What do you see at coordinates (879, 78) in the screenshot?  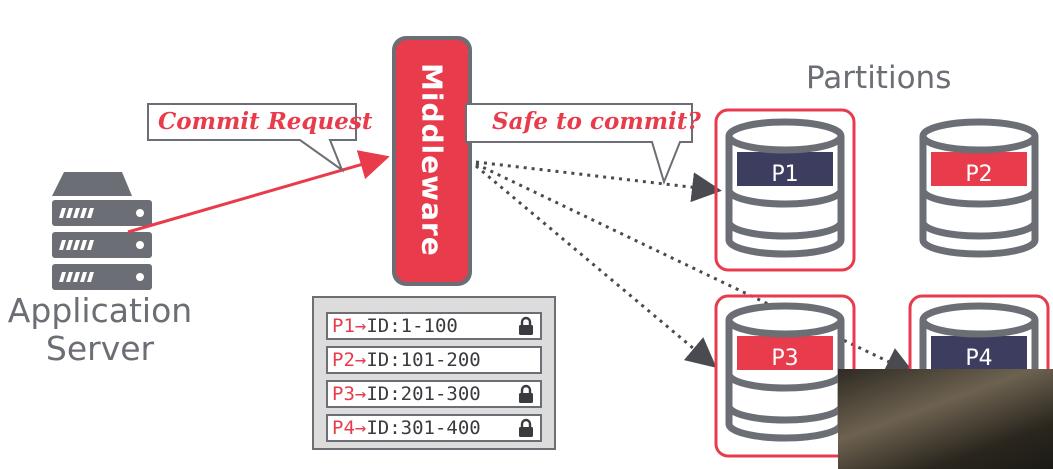 I see `partitions-title: Partitions` at bounding box center [879, 78].